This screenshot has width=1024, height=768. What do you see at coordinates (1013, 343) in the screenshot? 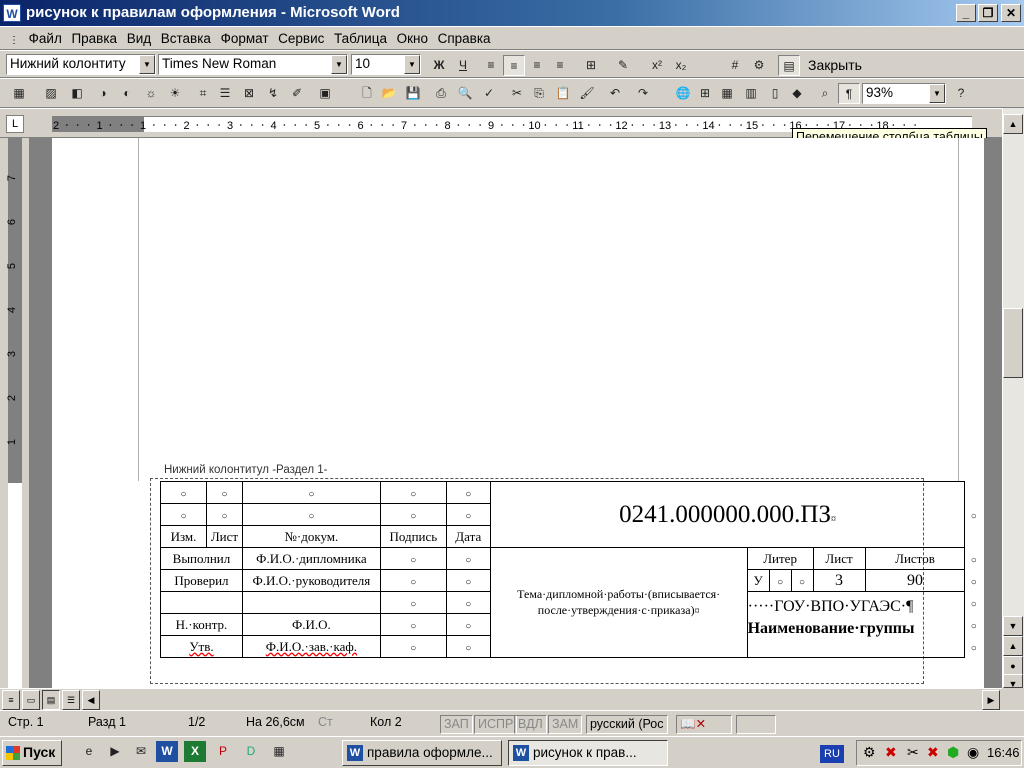
I see `scroll-thumb` at bounding box center [1013, 343].